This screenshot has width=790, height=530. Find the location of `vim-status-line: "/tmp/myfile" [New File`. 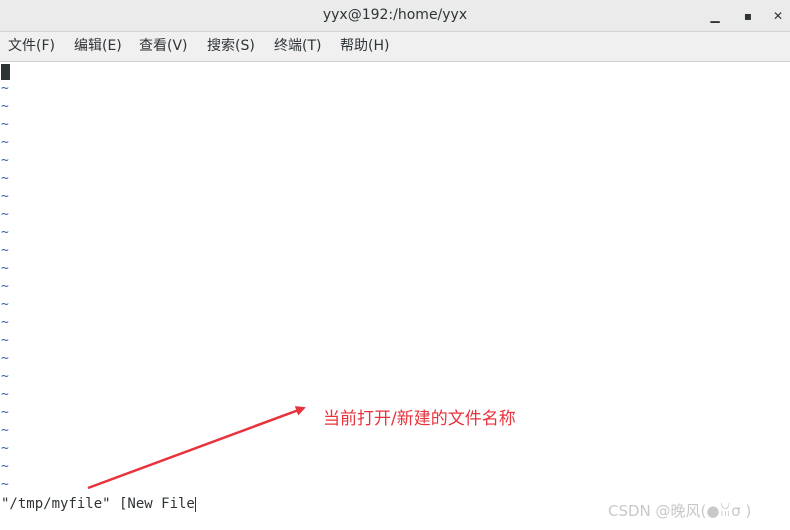

vim-status-line: "/tmp/myfile" [New File is located at coordinates (98, 504).